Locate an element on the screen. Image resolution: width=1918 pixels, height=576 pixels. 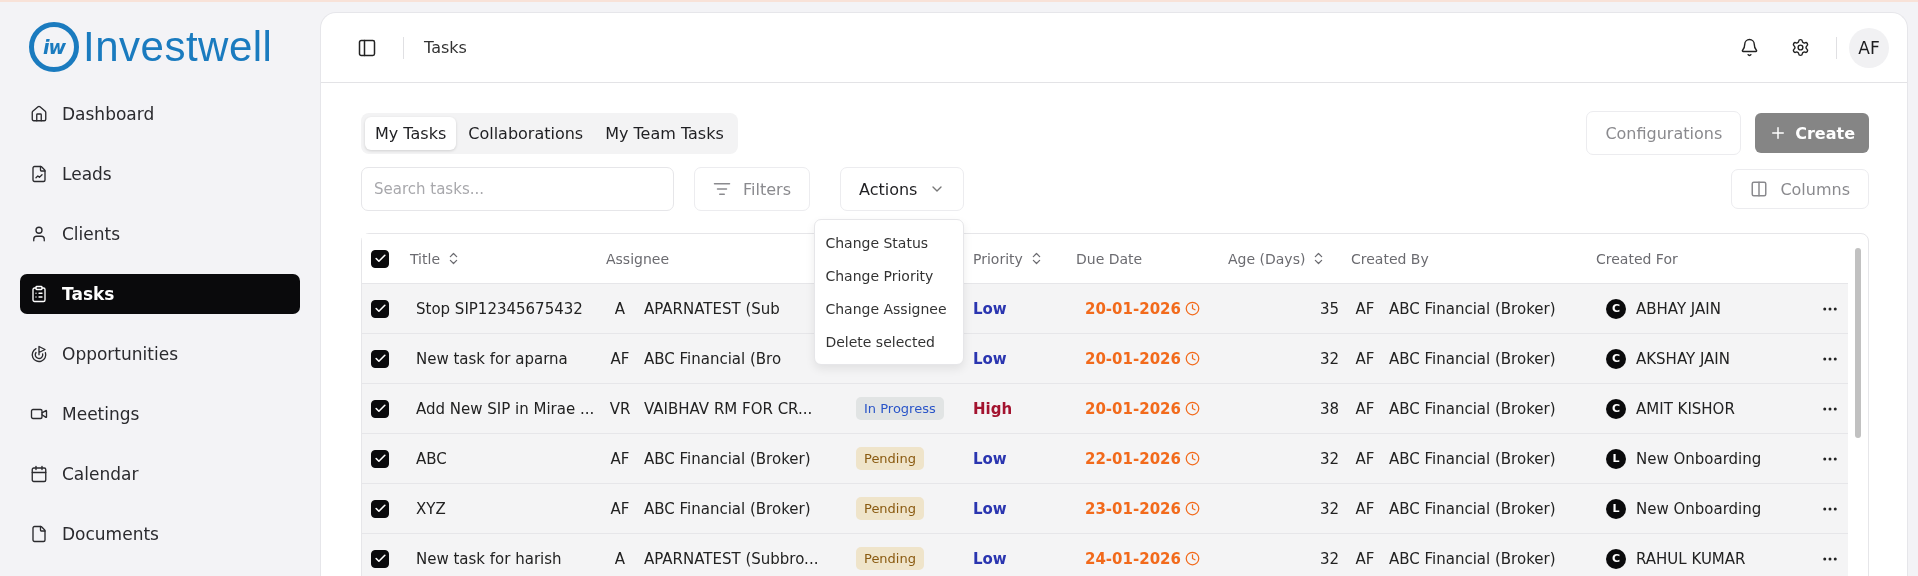
assignee-initials: A is located at coordinates (620, 558).